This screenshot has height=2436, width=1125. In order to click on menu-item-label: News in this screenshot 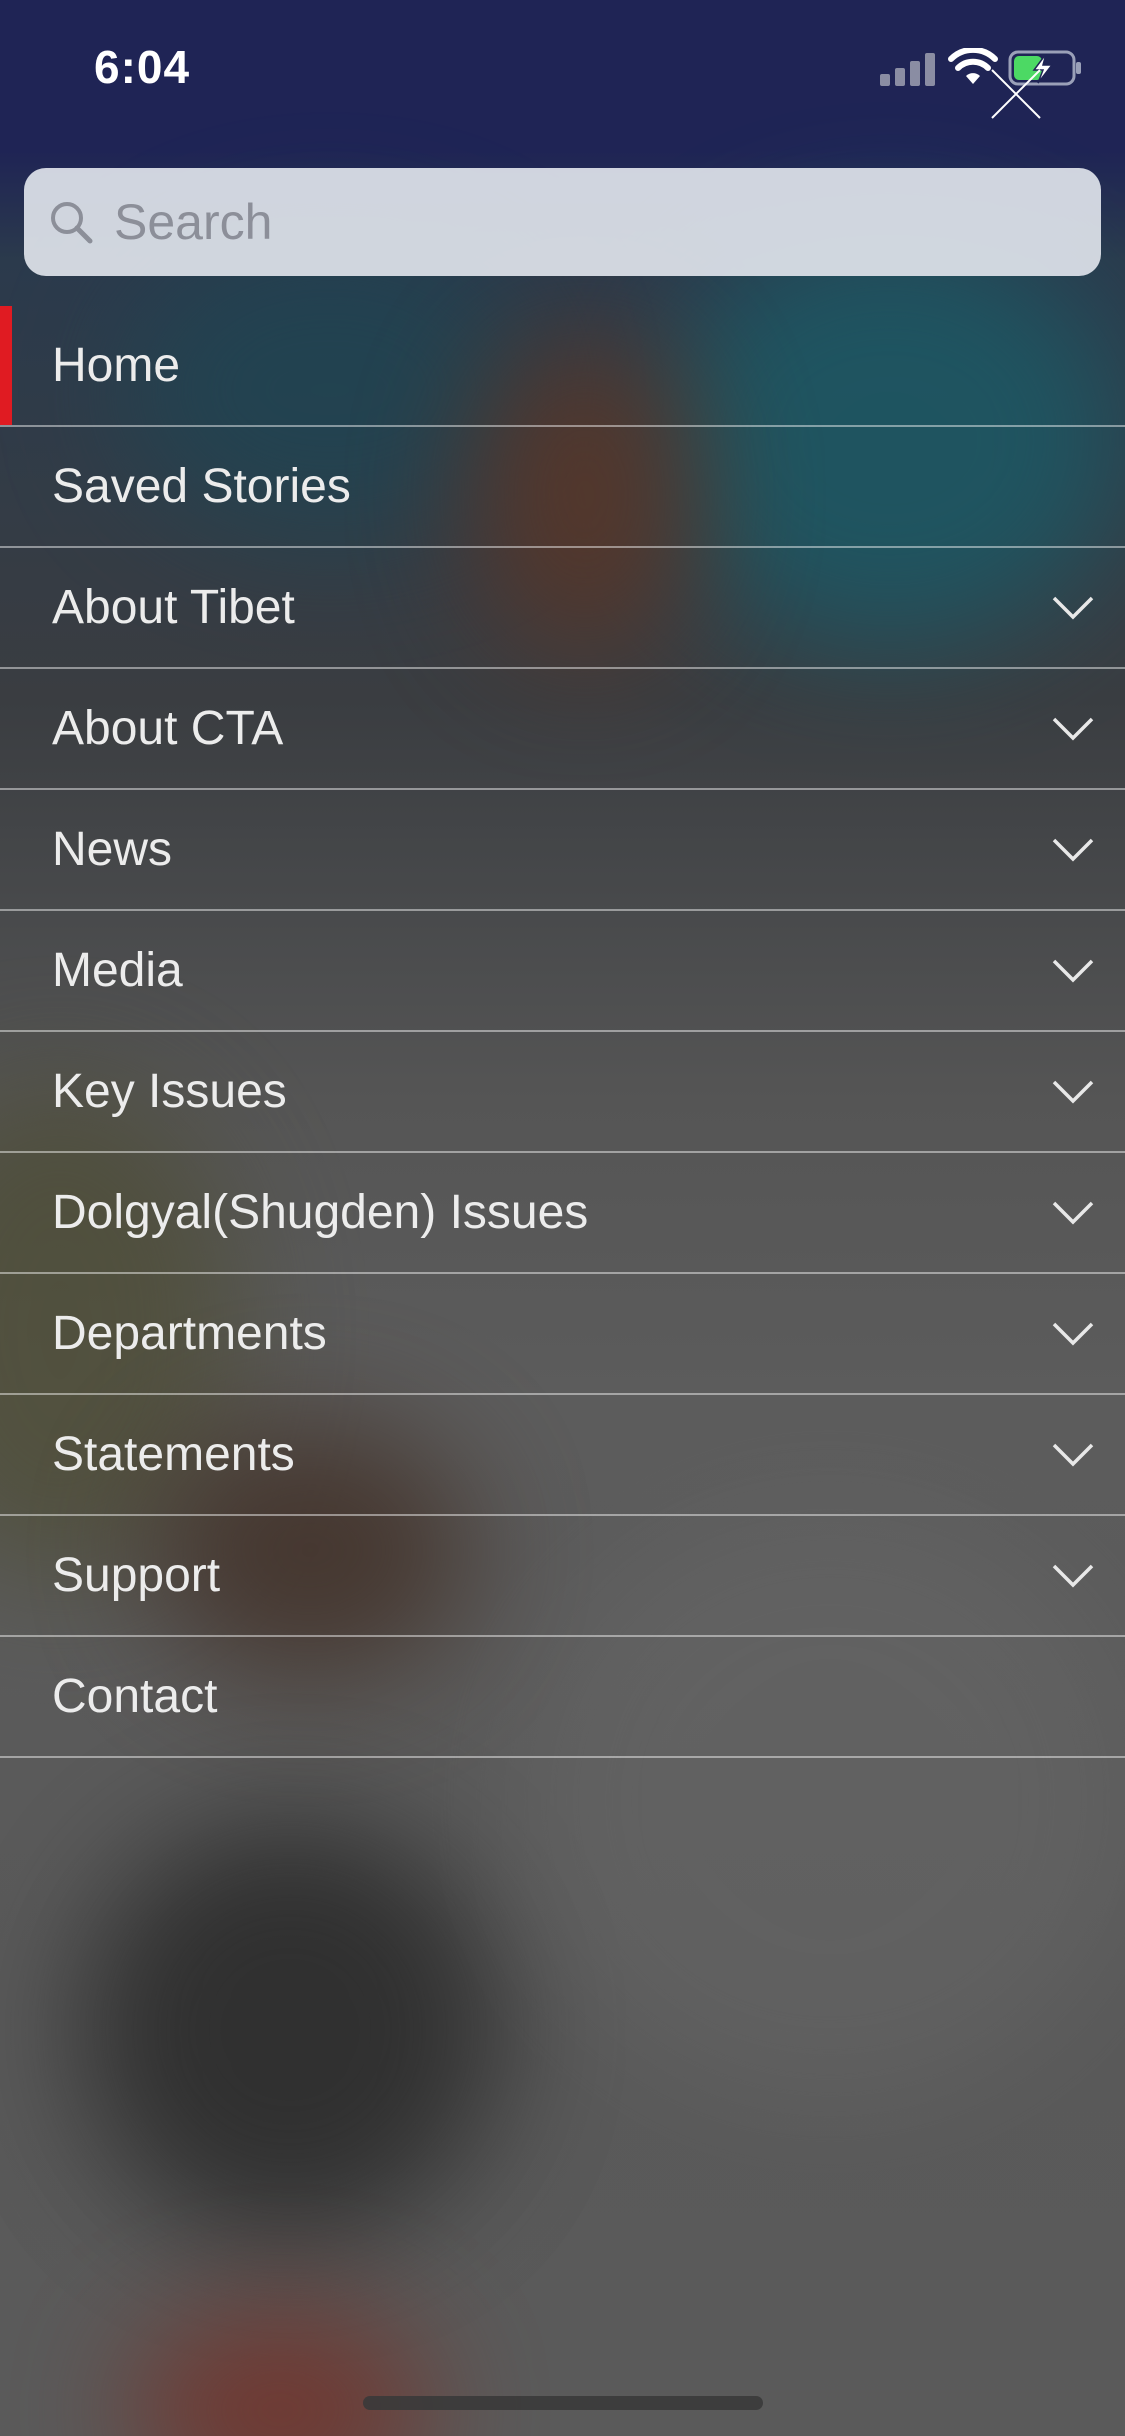, I will do `click(112, 849)`.